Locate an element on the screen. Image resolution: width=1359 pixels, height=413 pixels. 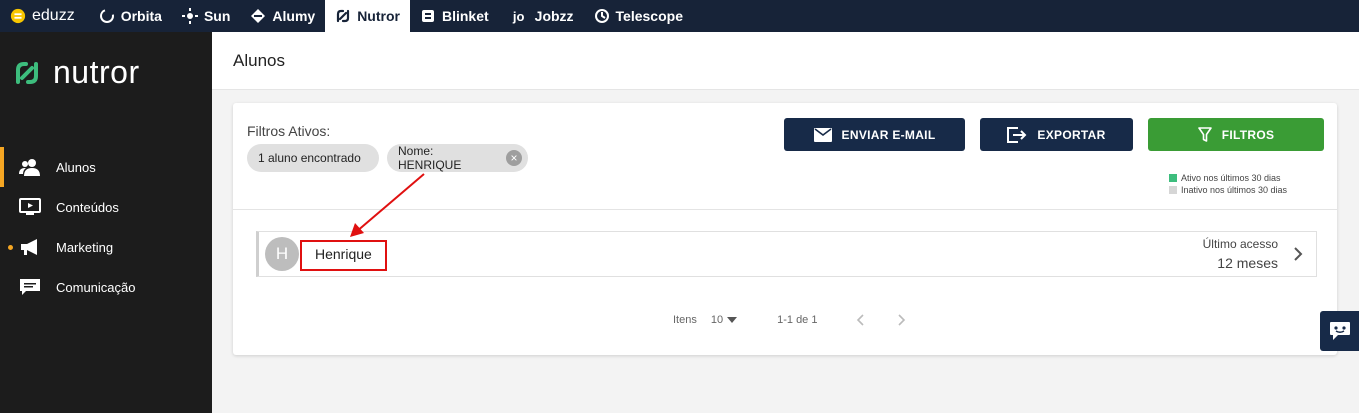
legend-inactive: Inativo nos últimos 30 dias is located at coordinates (1228, 190).